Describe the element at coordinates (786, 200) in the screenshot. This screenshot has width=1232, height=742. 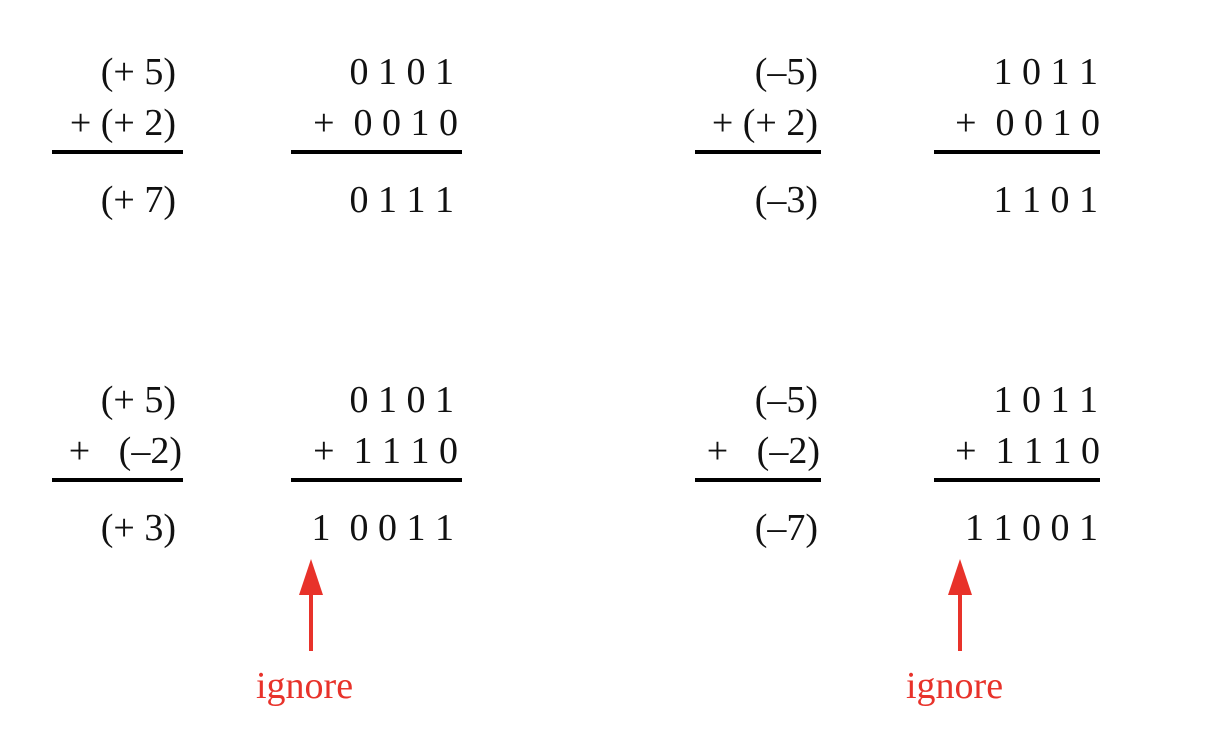
I see `decimal-result: (–3)` at that location.